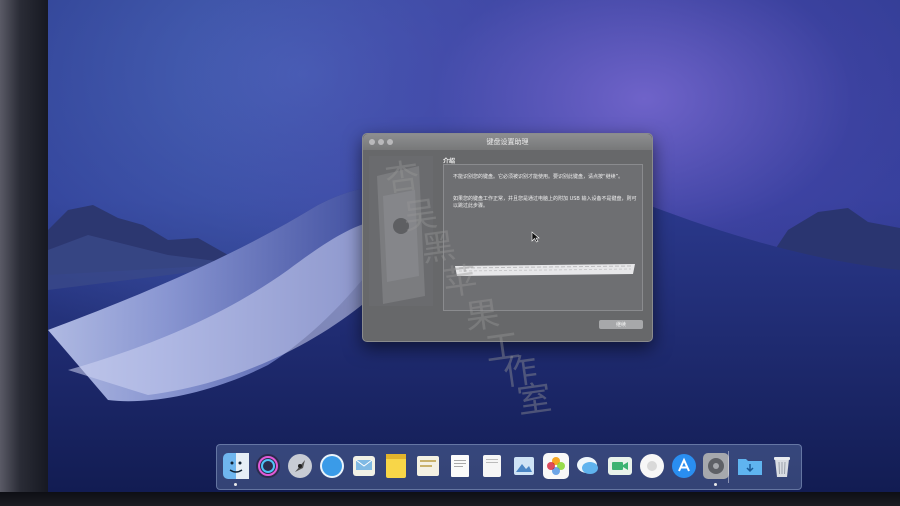  I want to click on page-heading: 介绍, so click(449, 161).